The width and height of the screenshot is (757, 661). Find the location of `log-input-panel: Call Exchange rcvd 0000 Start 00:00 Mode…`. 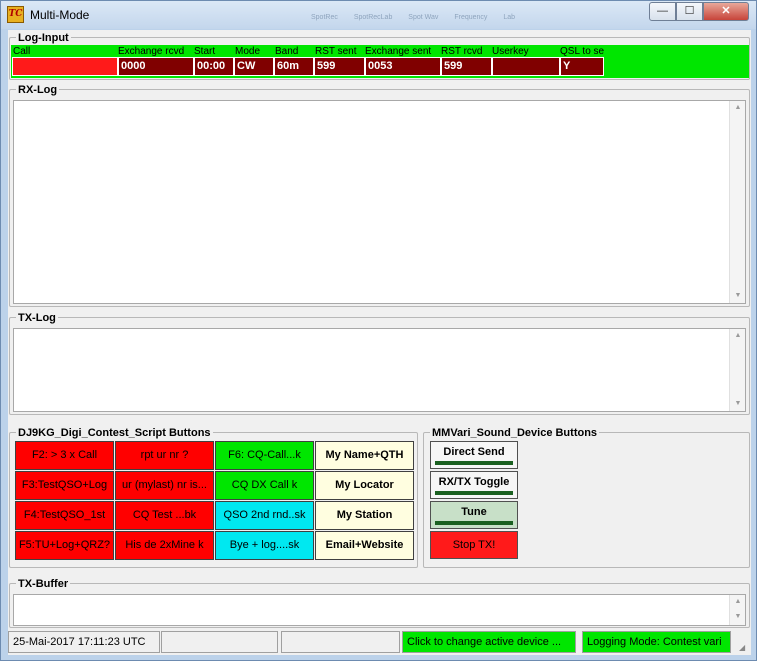

log-input-panel: Call Exchange rcvd 0000 Start 00:00 Mode… is located at coordinates (380, 61).